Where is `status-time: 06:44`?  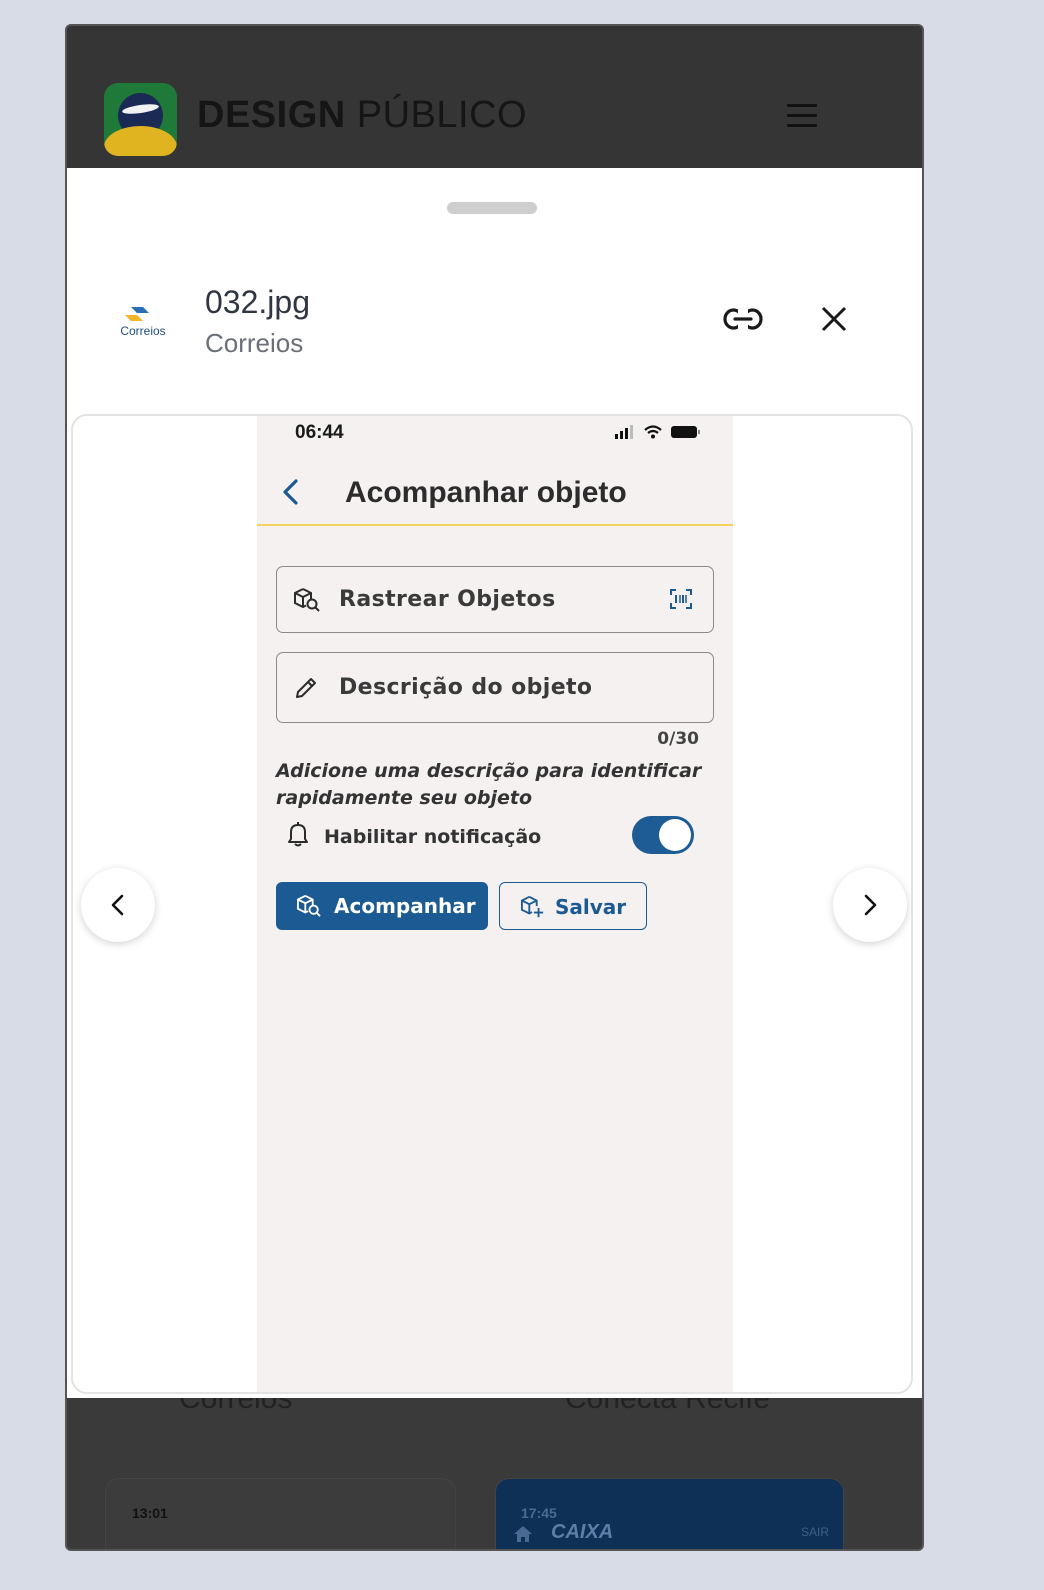
status-time: 06:44 is located at coordinates (319, 432).